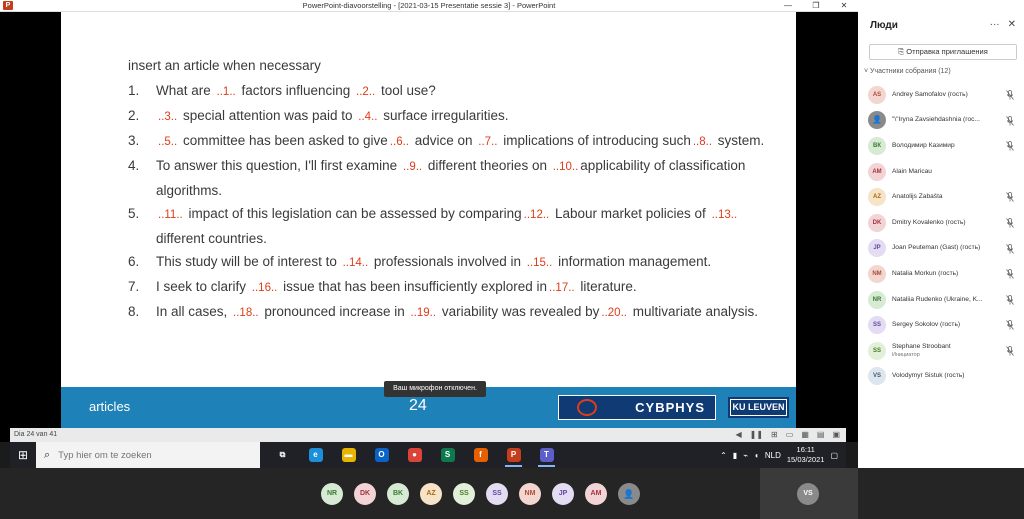 The height and width of the screenshot is (519, 1024). I want to click on meeting-avatar: JP, so click(563, 494).